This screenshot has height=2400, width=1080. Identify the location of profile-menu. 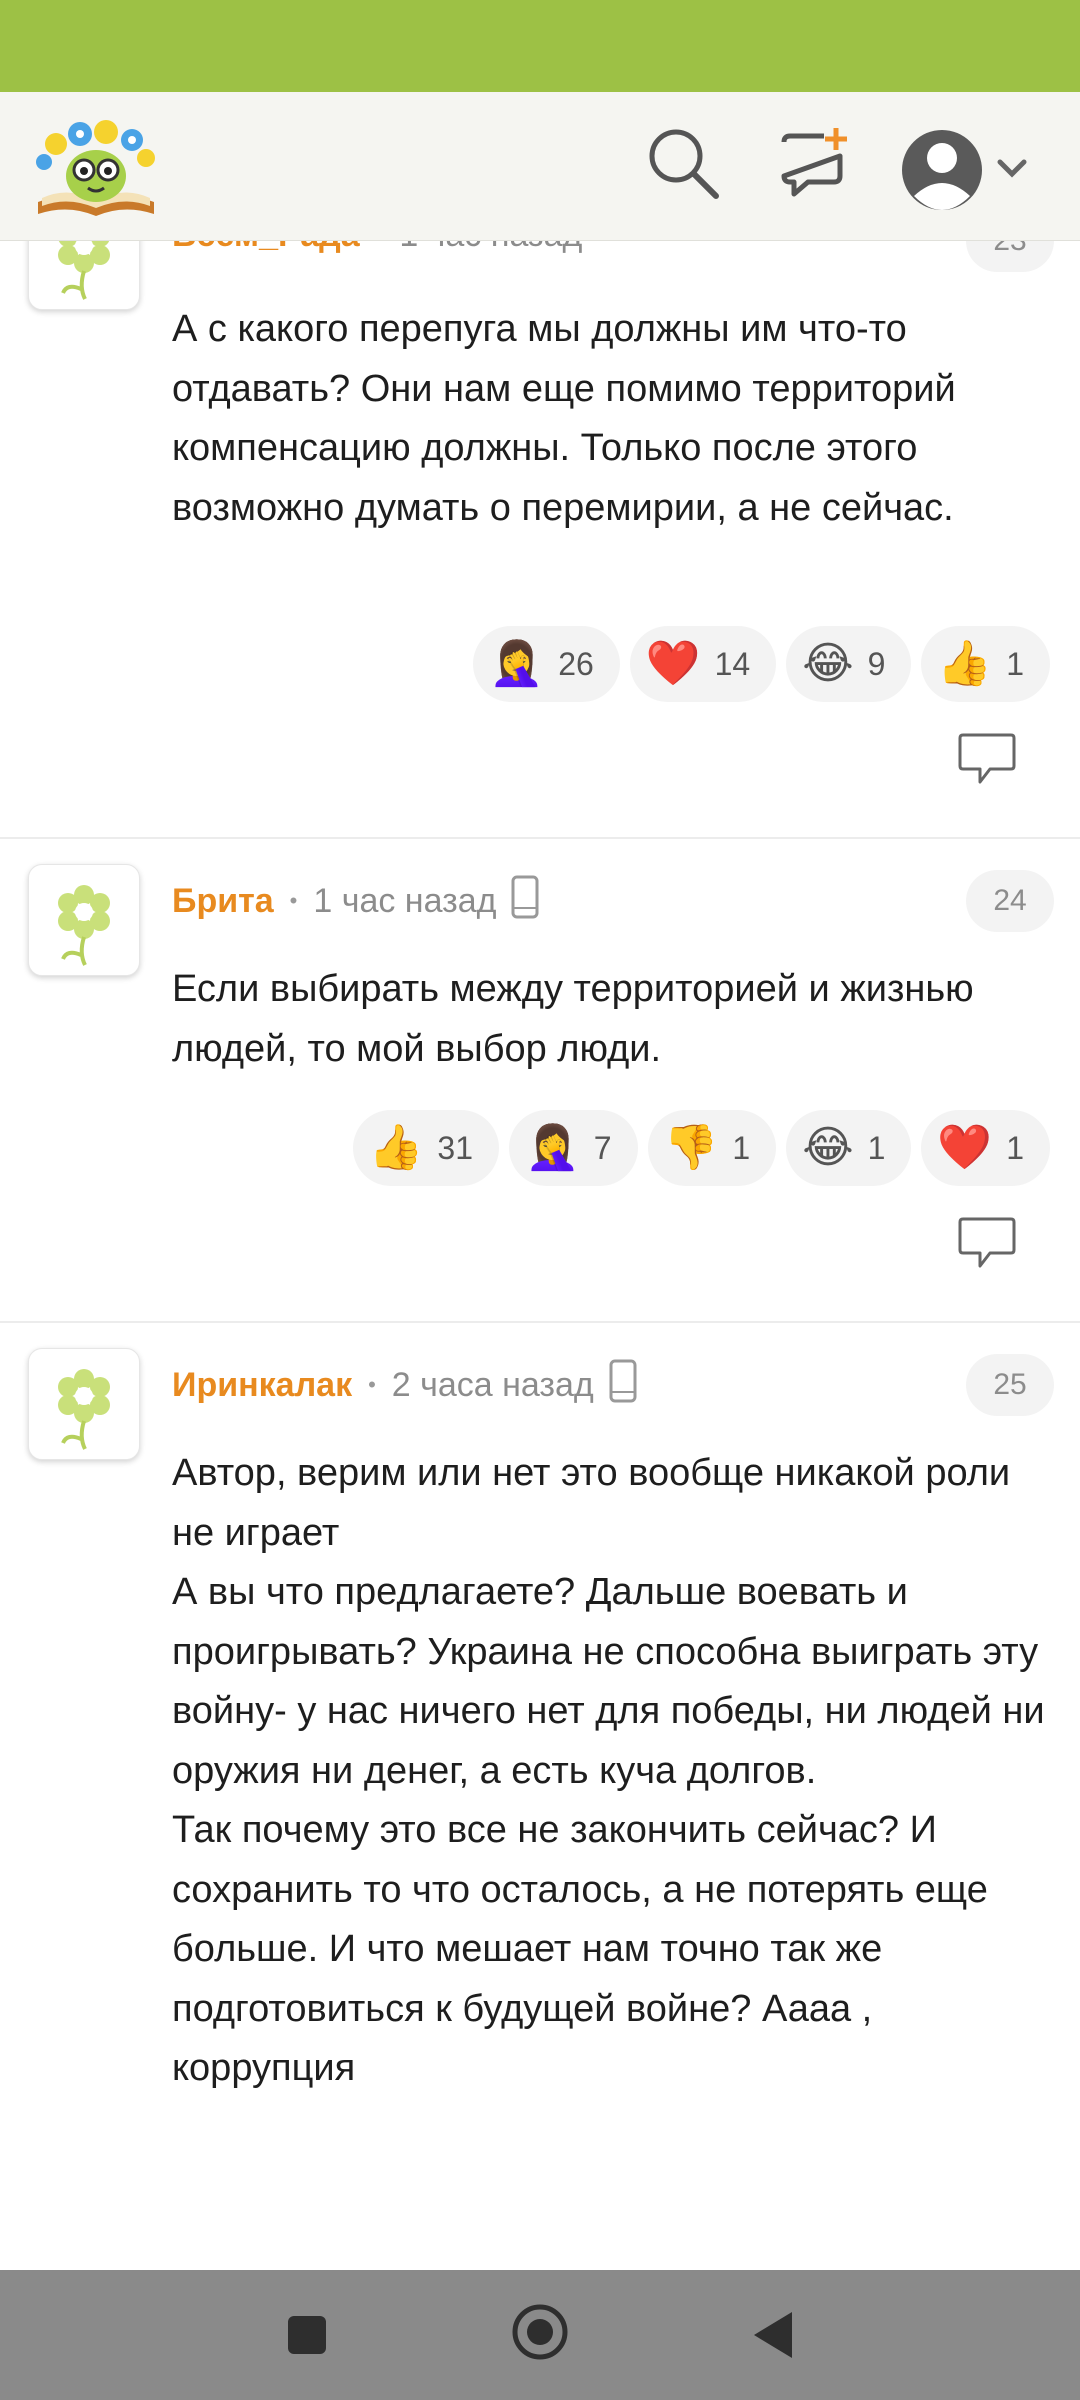
(970, 170).